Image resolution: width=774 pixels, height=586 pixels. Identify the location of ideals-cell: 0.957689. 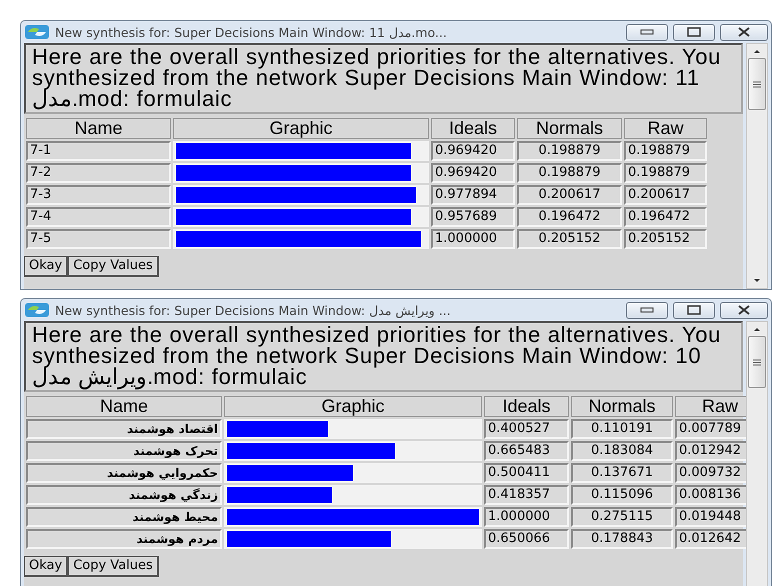
(473, 217).